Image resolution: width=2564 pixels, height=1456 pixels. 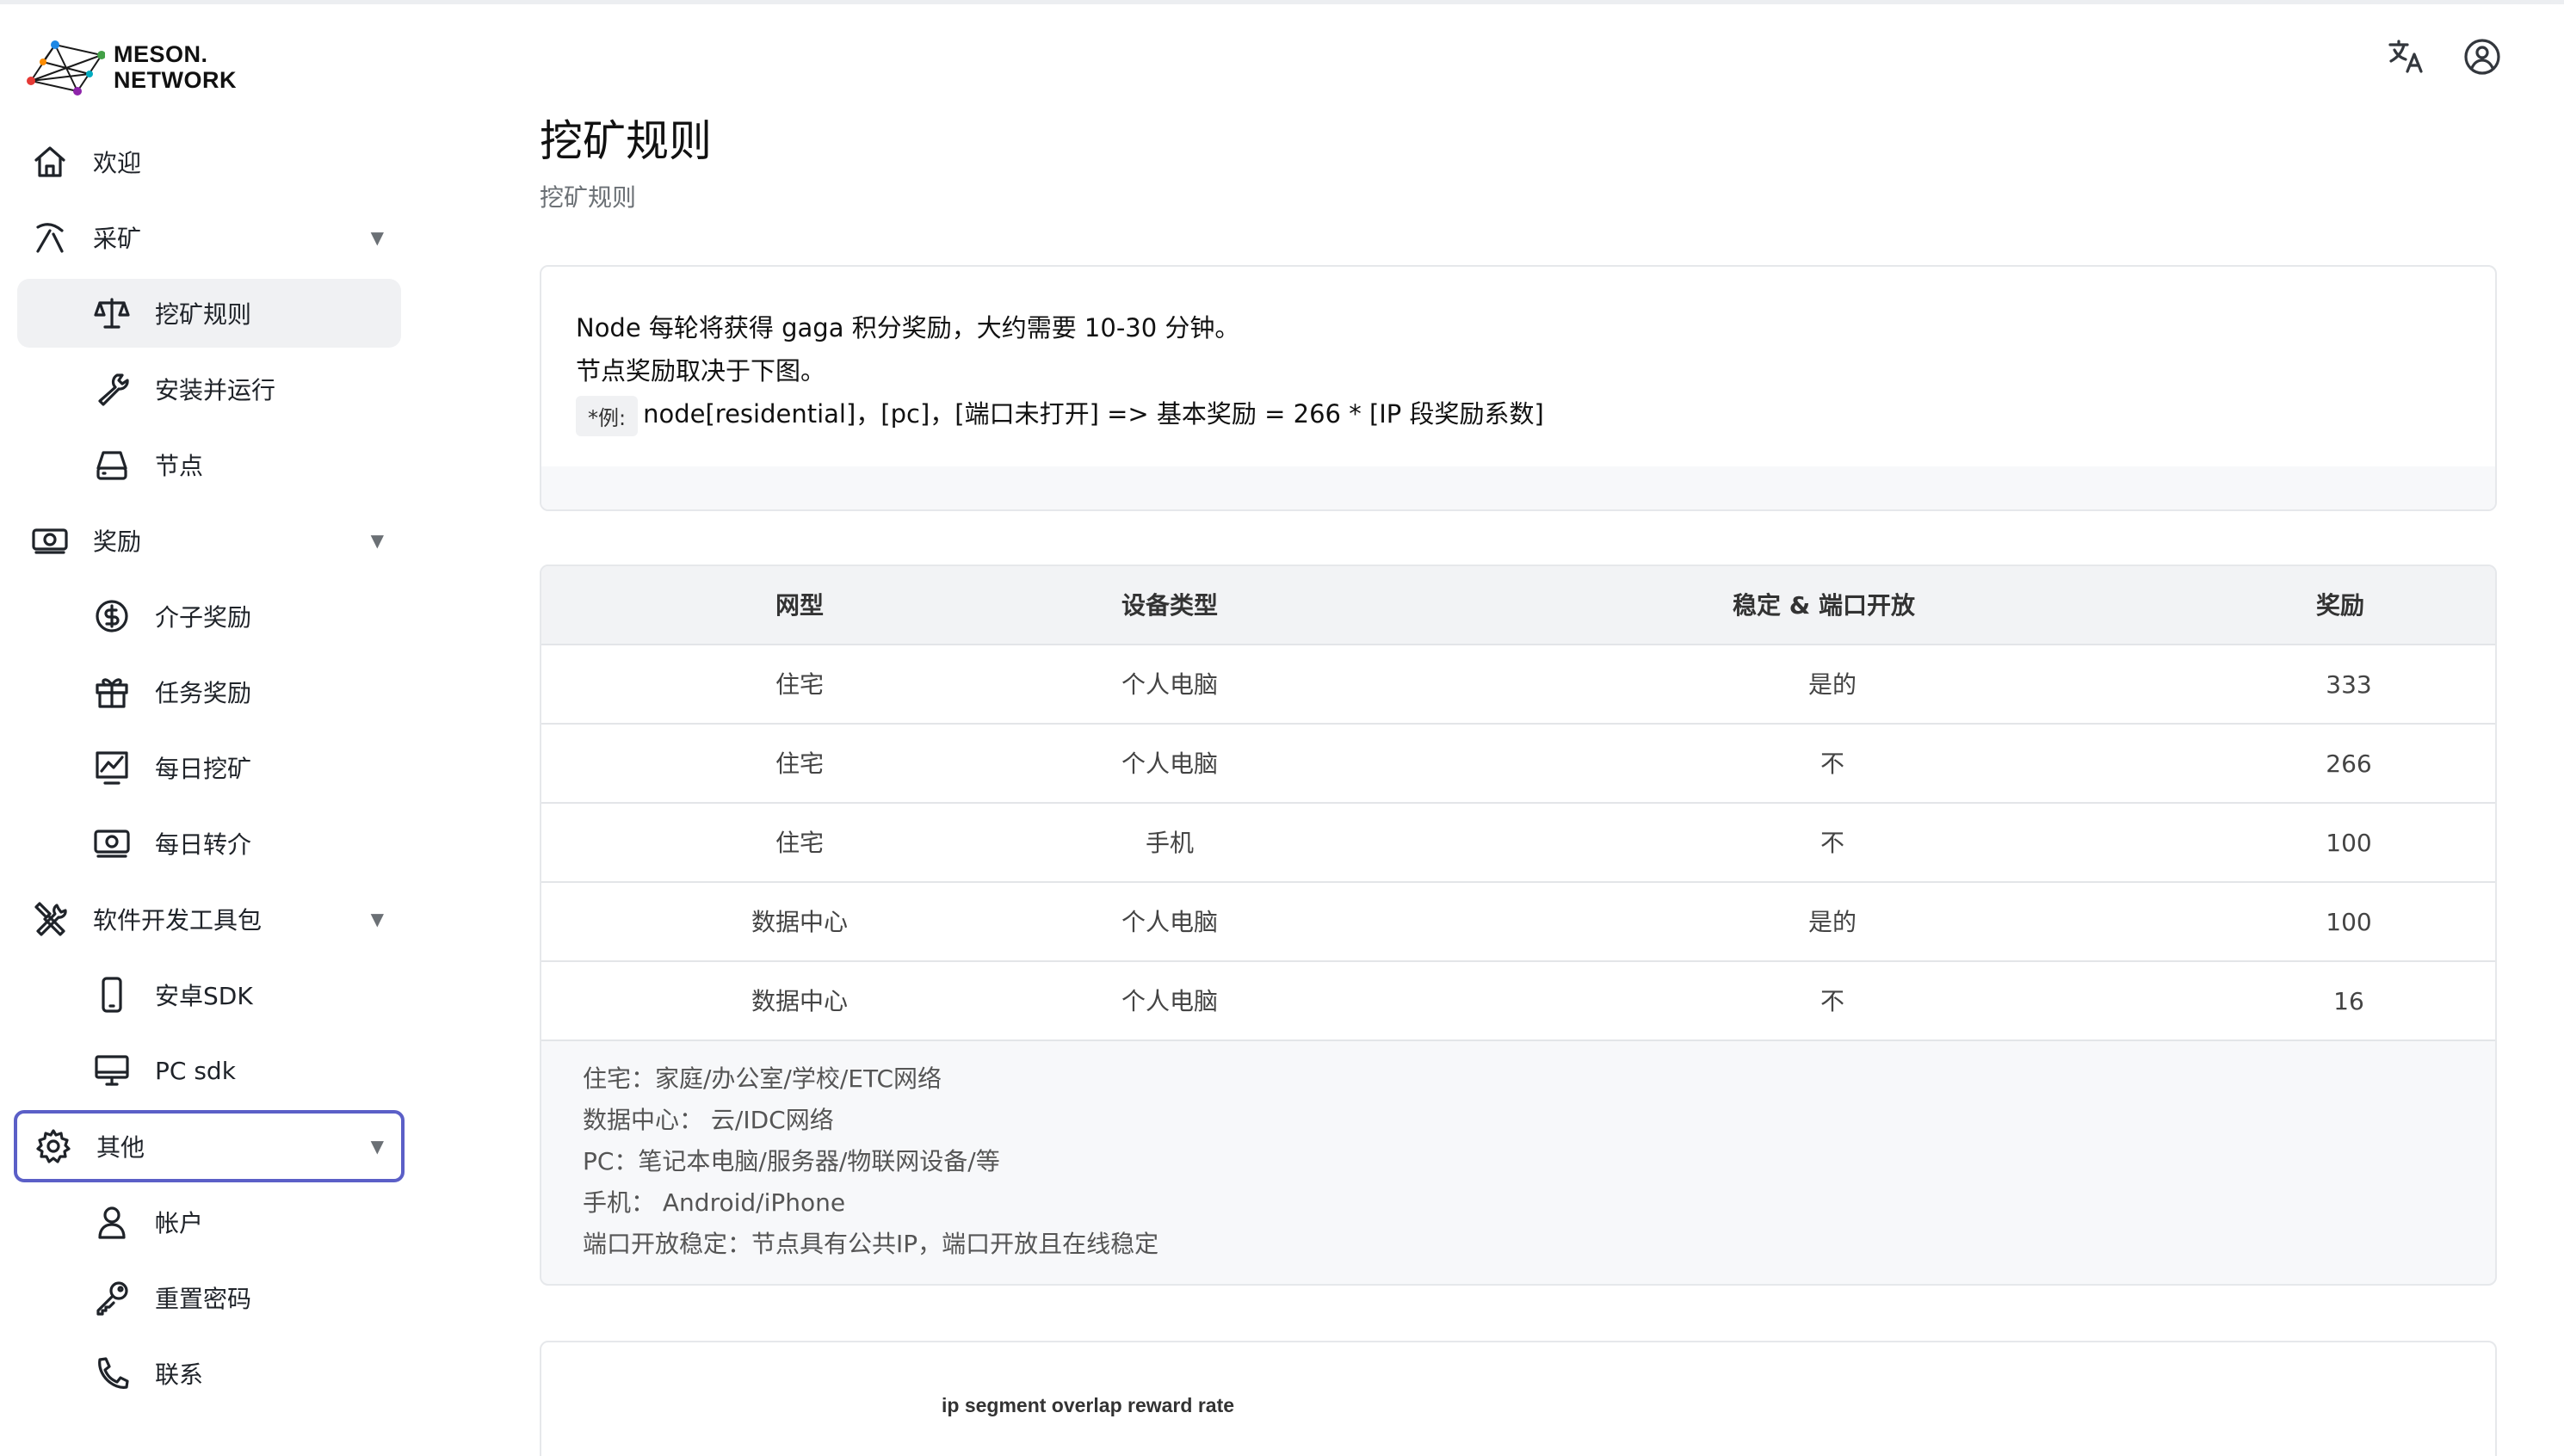 What do you see at coordinates (1518, 685) in the screenshot?
I see `table-row: 住宅 个人电脑 是的 333` at bounding box center [1518, 685].